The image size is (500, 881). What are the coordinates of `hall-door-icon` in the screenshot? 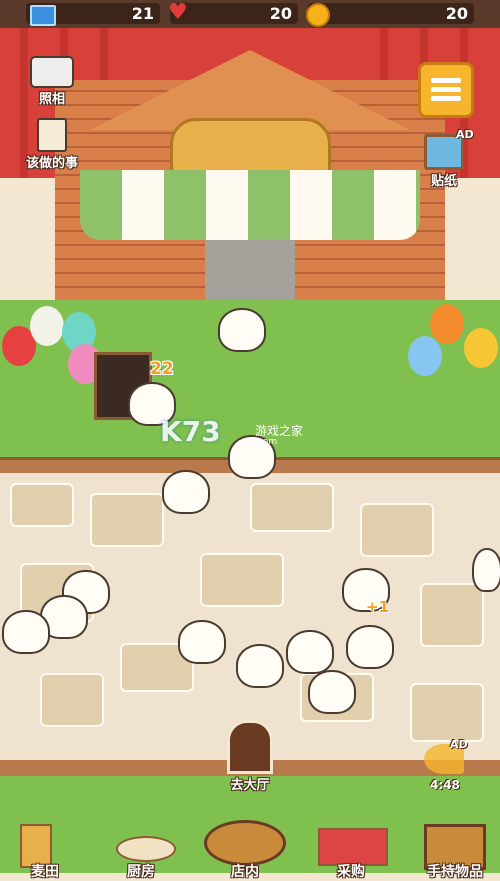 It's located at (250, 747).